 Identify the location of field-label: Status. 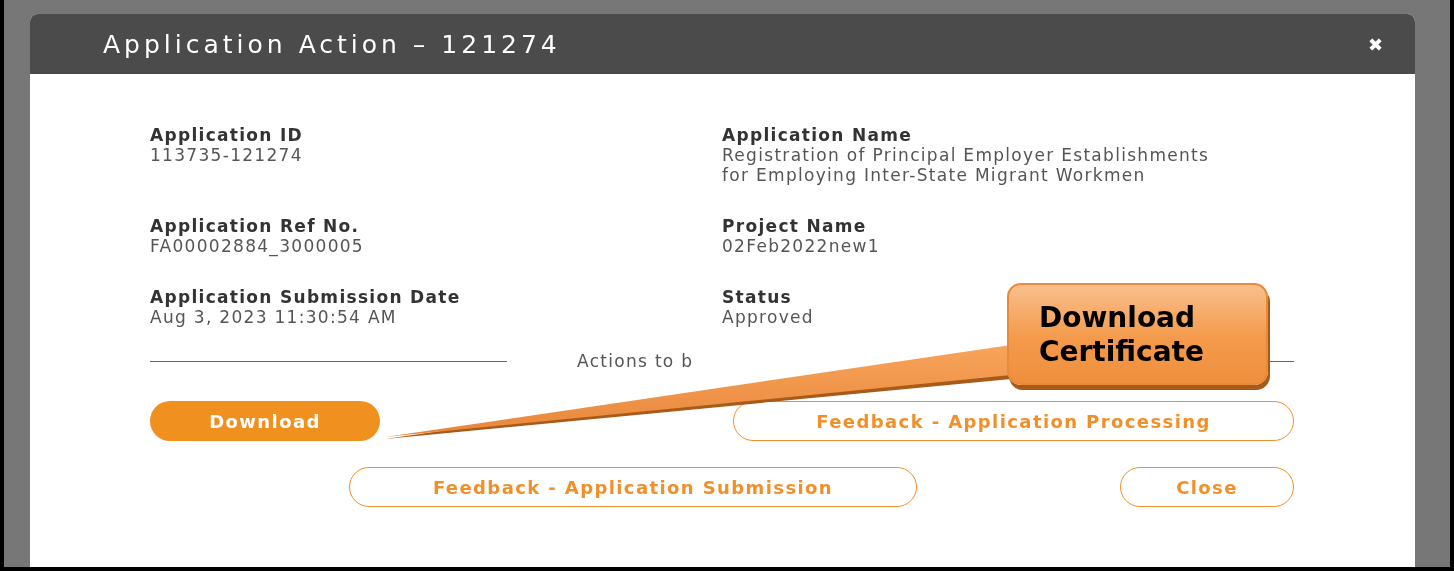
(757, 297).